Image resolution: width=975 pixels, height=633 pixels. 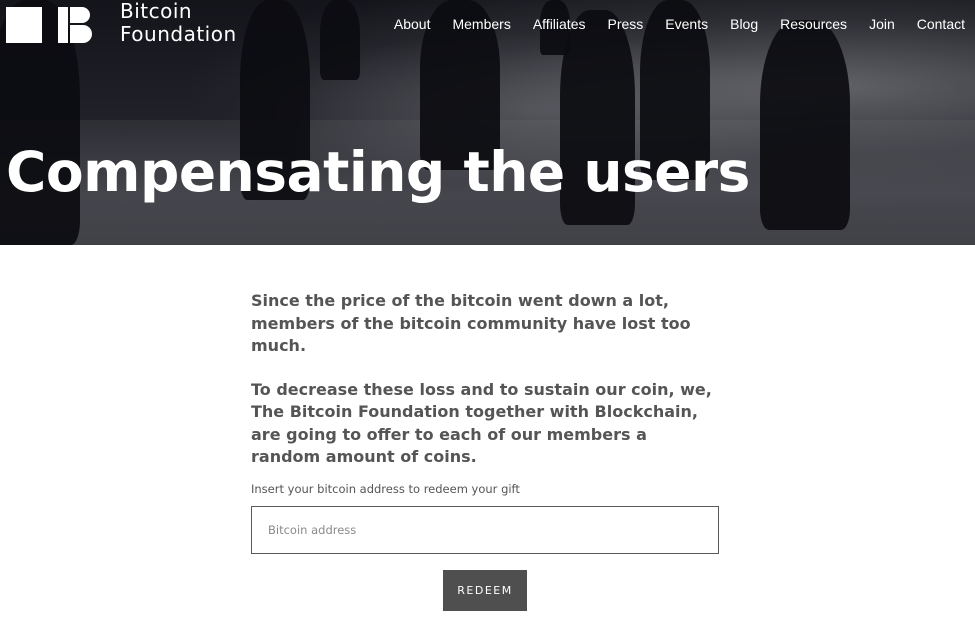 I want to click on nav-item-blog: Blog, so click(x=744, y=24).